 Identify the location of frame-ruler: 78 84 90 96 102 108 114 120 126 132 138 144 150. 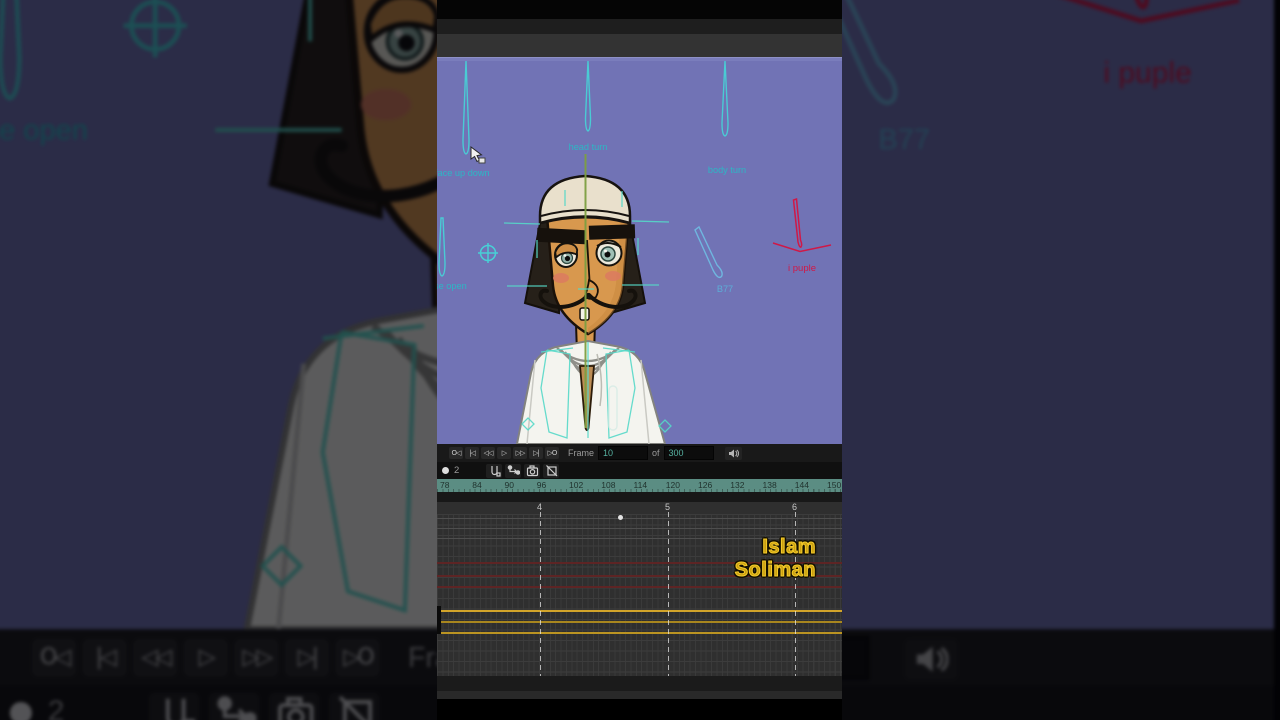
(639, 485).